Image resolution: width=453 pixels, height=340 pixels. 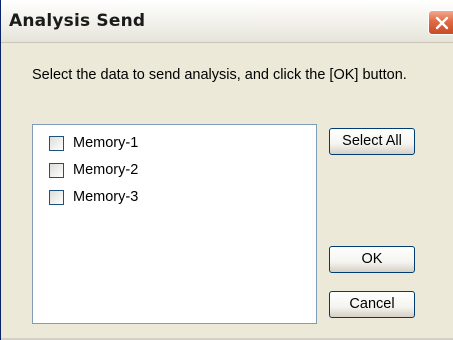 I want to click on memory-3-label: Memory-3, so click(x=106, y=197).